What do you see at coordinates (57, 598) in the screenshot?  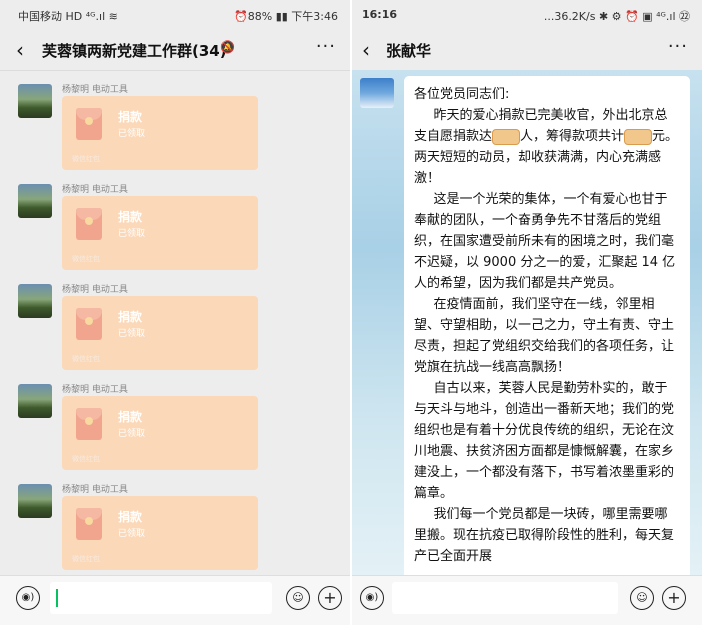 I see `text-caret` at bounding box center [57, 598].